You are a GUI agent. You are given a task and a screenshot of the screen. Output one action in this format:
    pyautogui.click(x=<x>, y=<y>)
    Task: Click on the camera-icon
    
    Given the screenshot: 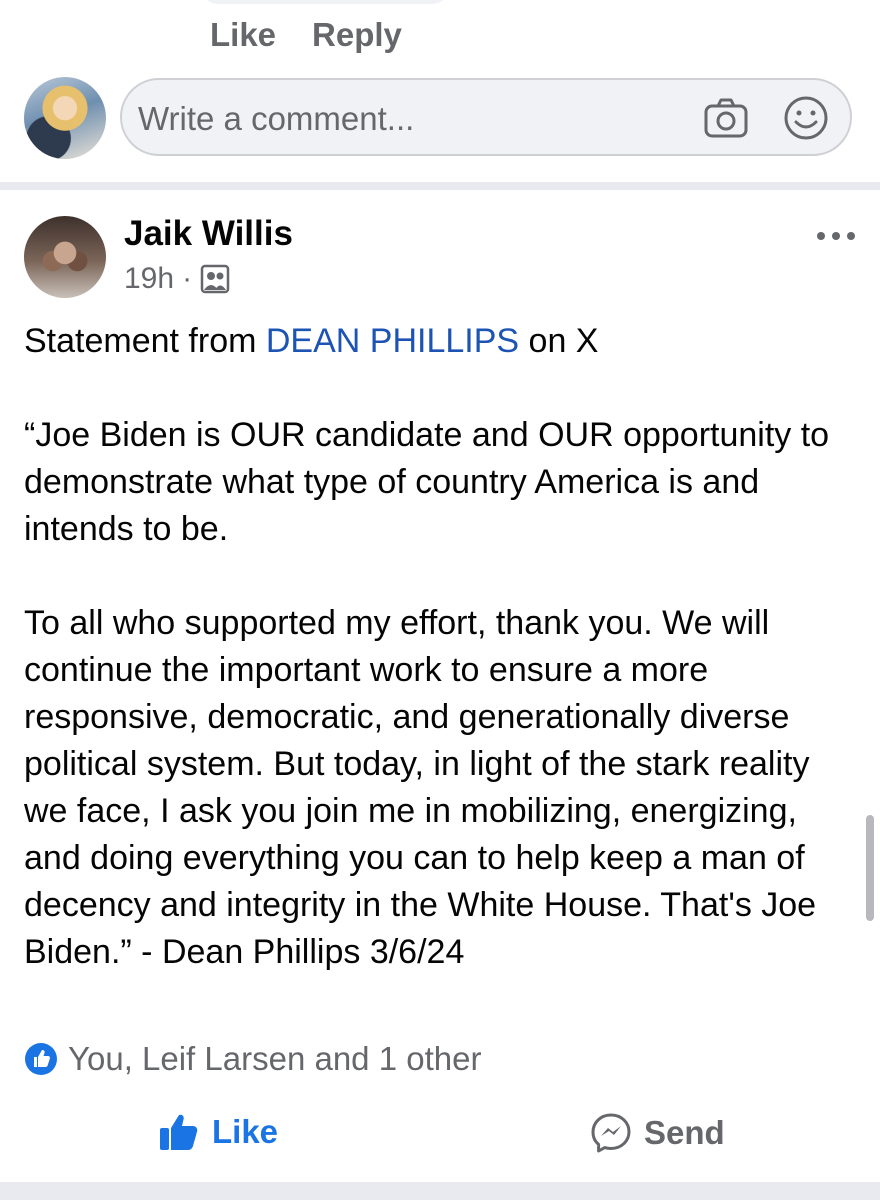 What is the action you would take?
    pyautogui.click(x=726, y=118)
    